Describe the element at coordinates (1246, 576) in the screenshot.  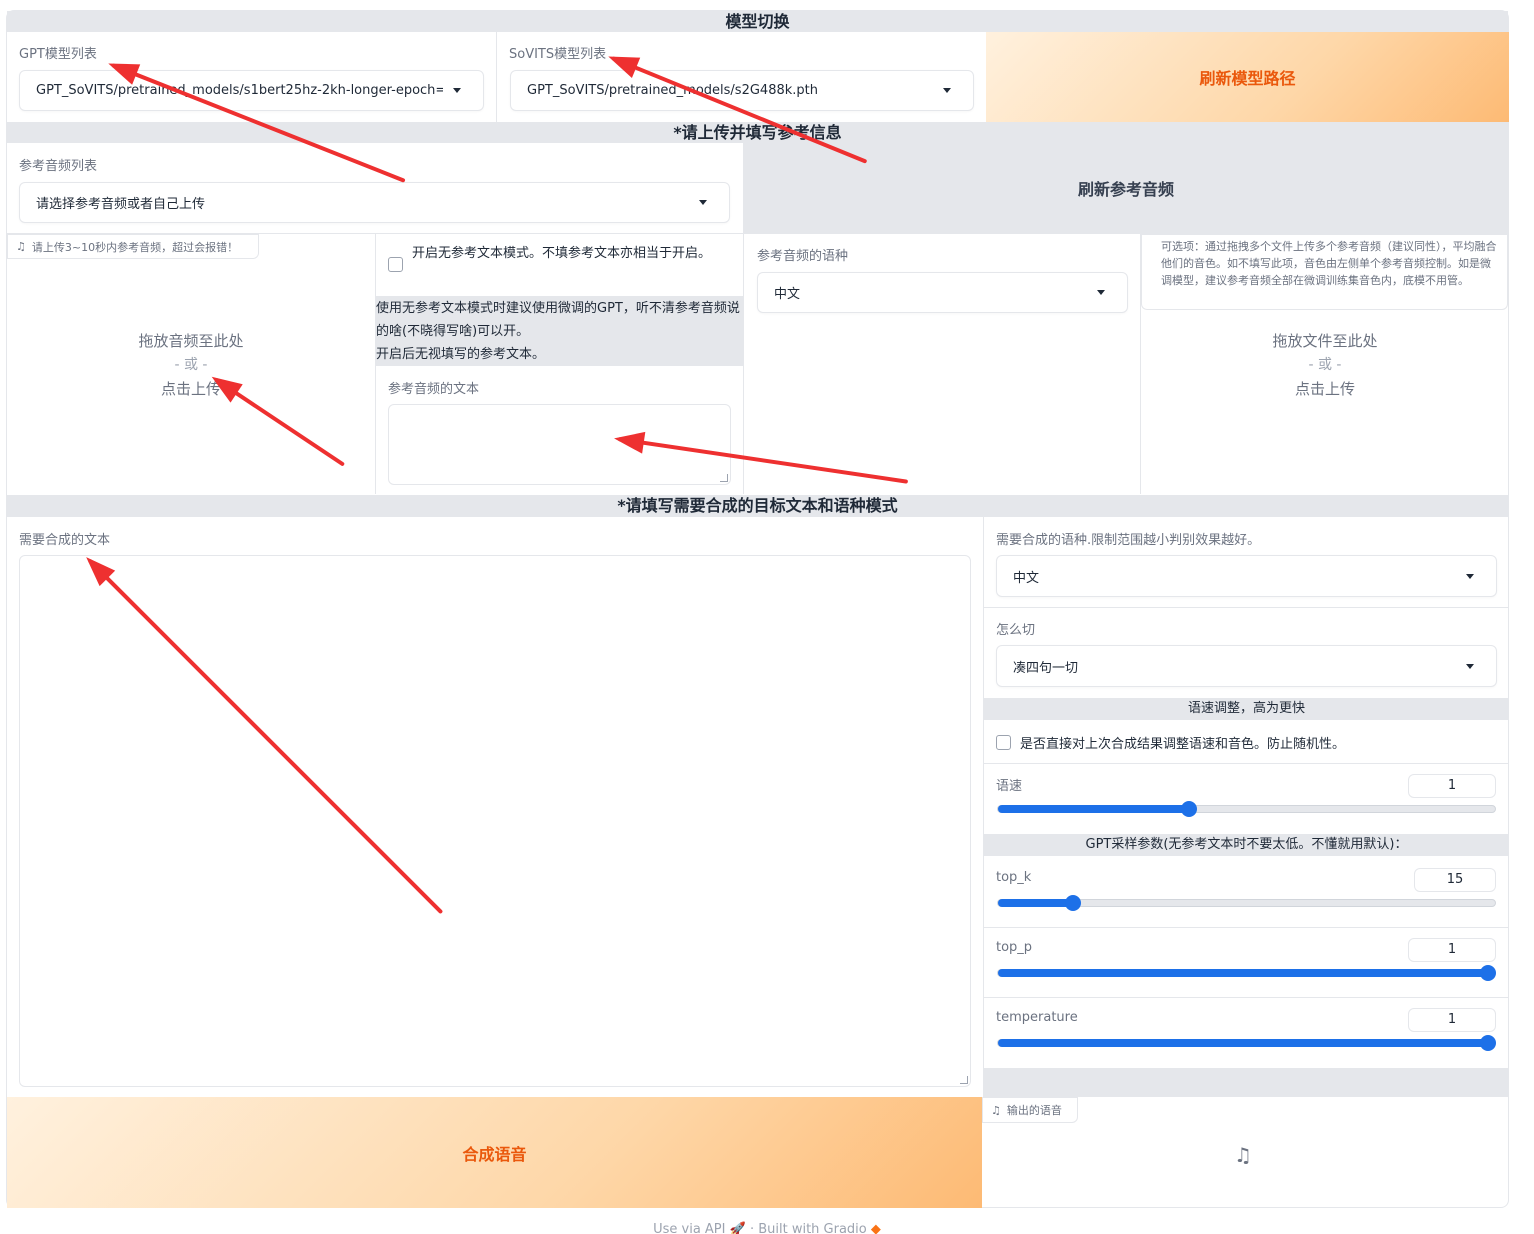
I see `target-lang-dropdown: 中文` at that location.